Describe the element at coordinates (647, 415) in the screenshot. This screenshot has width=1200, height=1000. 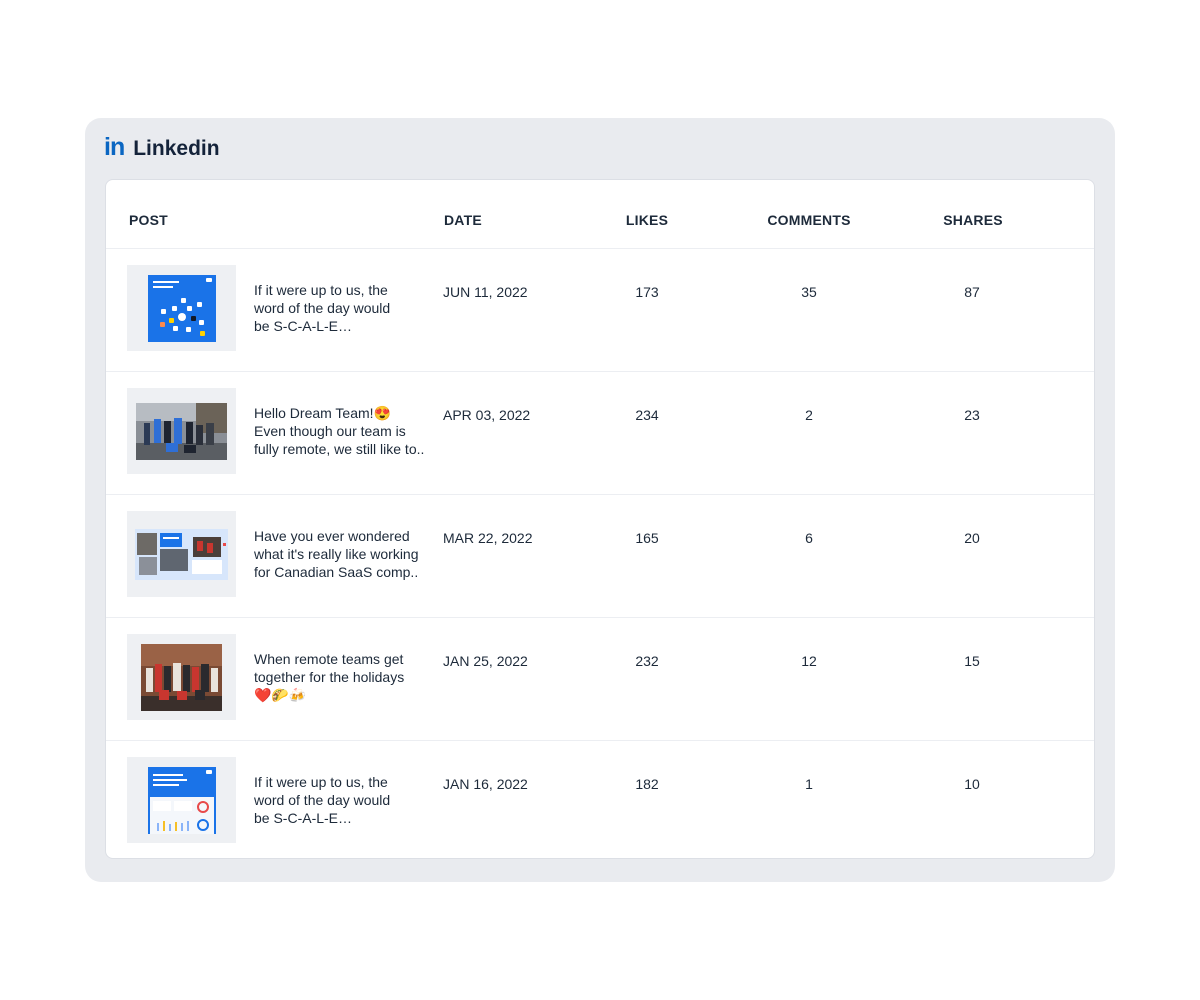
I see `post-likes: 234` at that location.